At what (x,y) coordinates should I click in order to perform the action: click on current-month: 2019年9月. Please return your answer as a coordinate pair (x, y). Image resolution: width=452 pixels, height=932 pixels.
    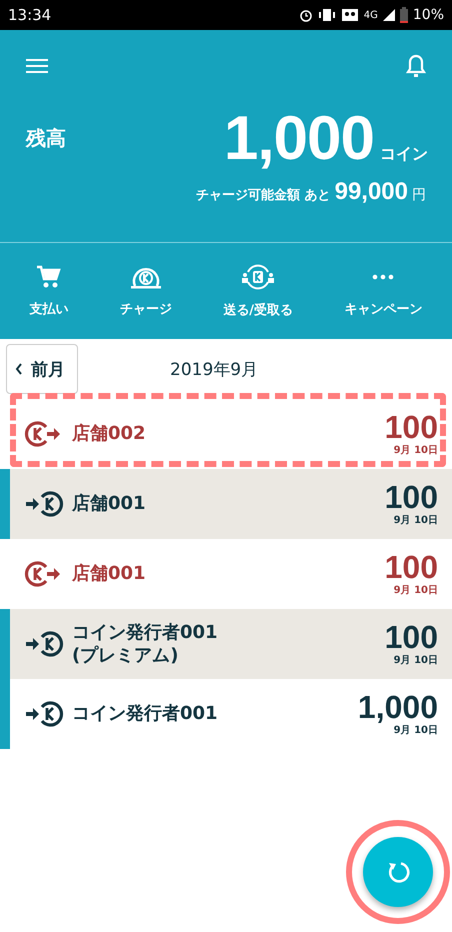
    Looking at the image, I should click on (214, 369).